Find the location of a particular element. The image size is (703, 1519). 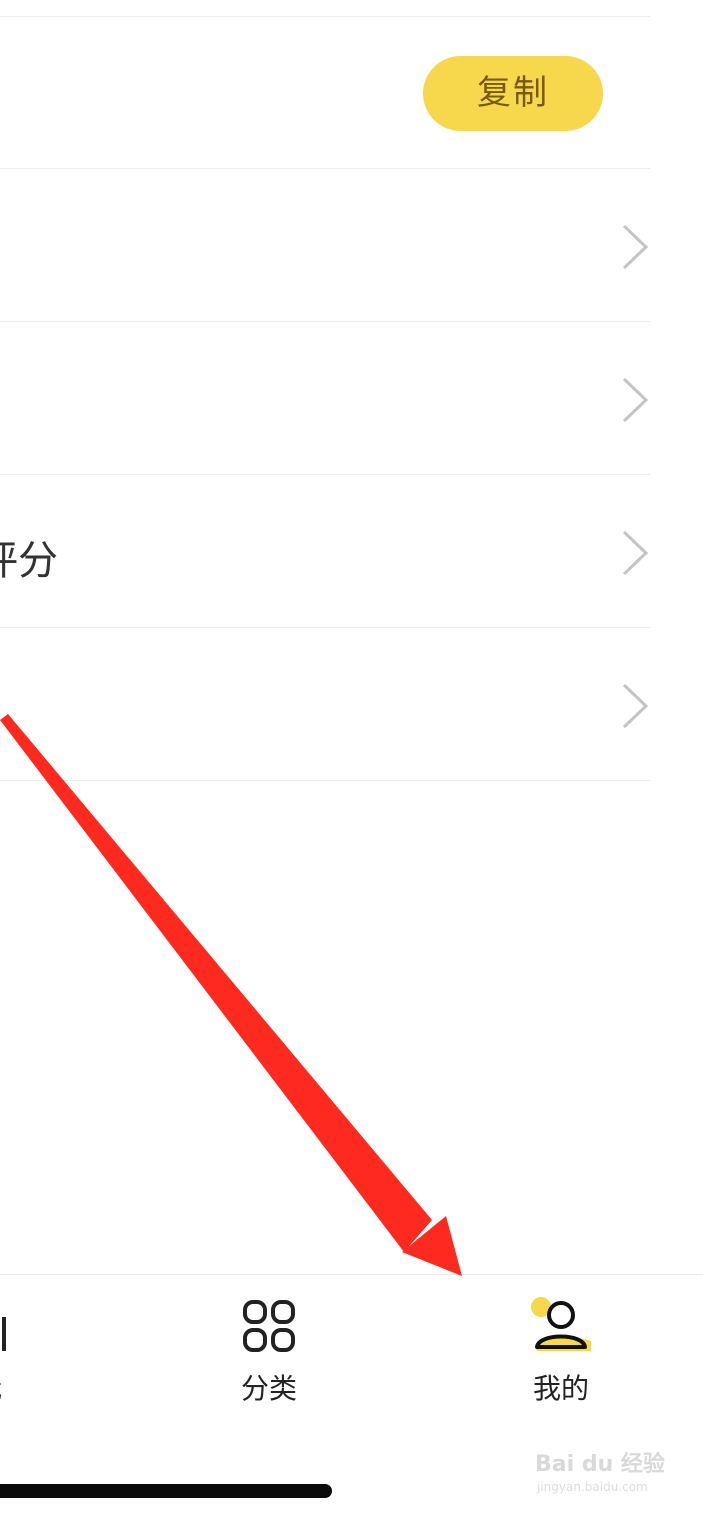

tab-bar: 我 分类 我的 is located at coordinates (351, 1354).